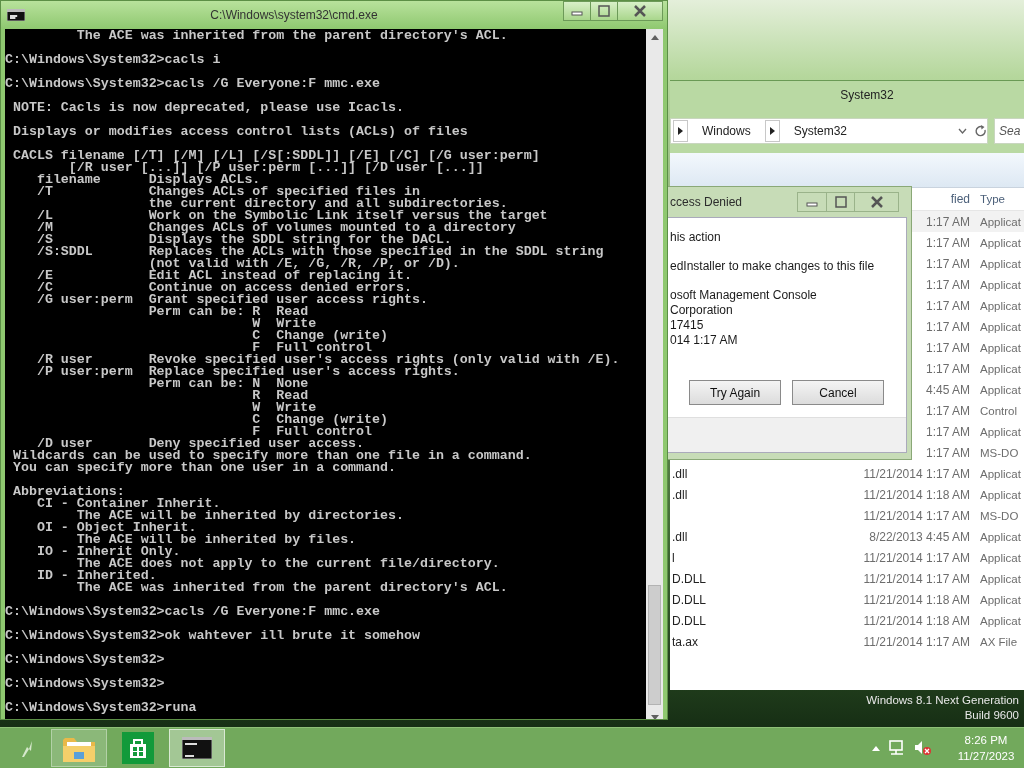  Describe the element at coordinates (962, 131) in the screenshot. I see `dropdown-icon` at that location.